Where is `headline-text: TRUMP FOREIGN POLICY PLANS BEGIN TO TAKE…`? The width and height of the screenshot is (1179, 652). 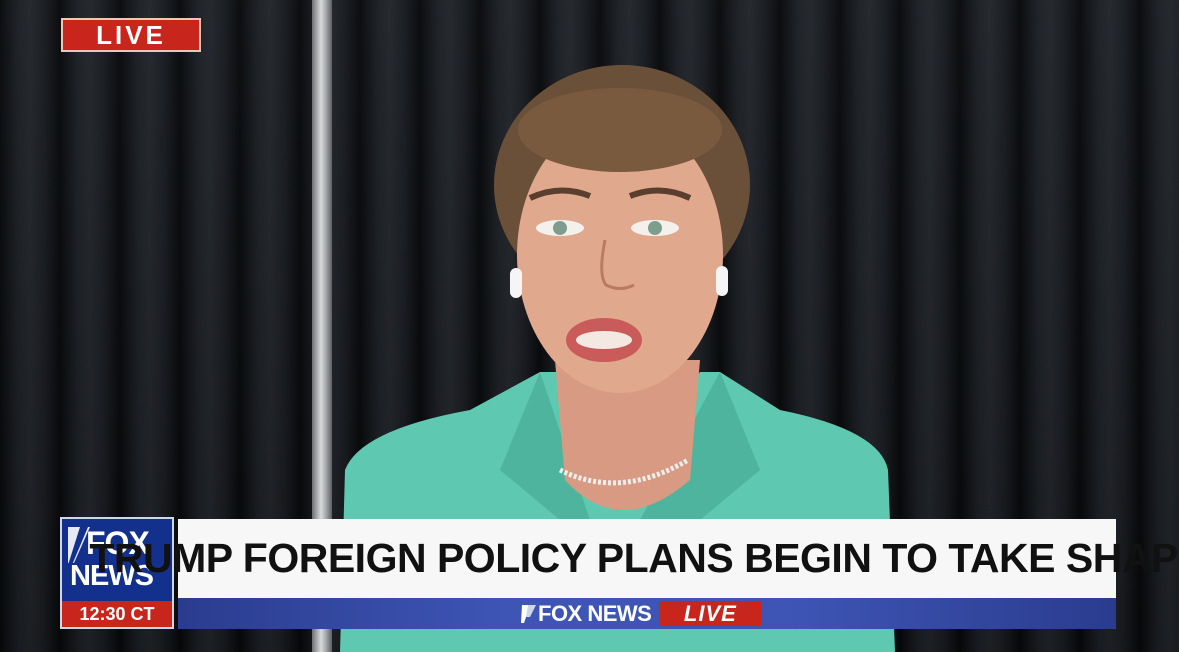 headline-text: TRUMP FOREIGN POLICY PLANS BEGIN TO TAKE… is located at coordinates (634, 558).